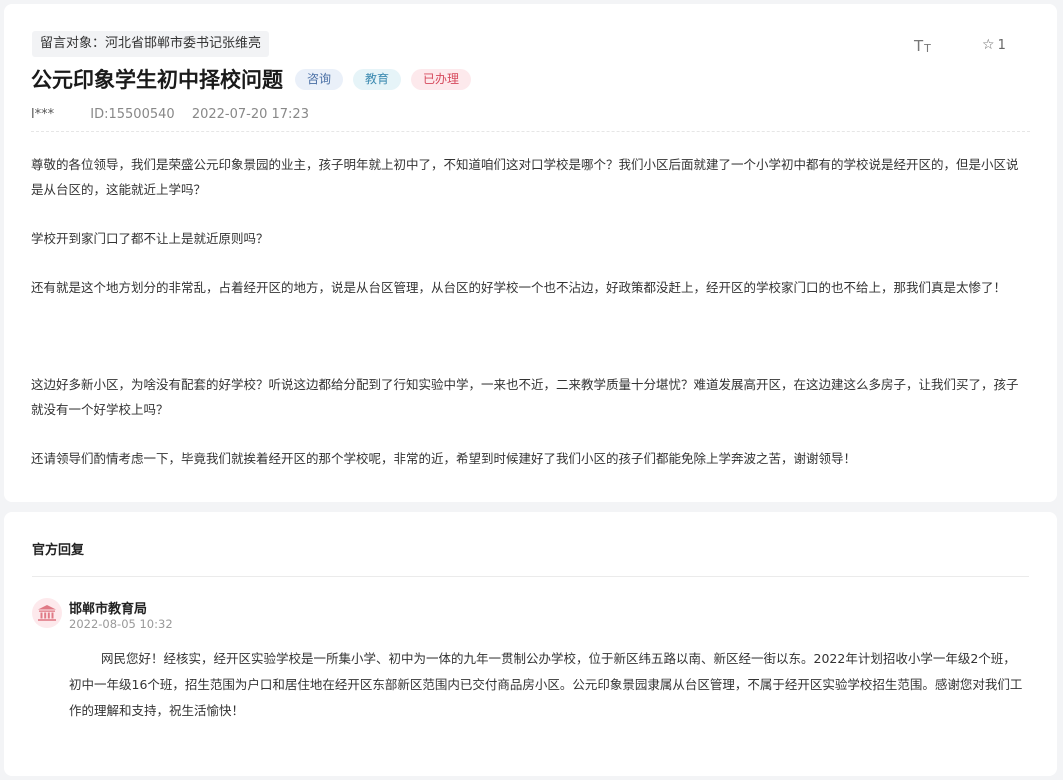  I want to click on government-building-icon, so click(47, 613).